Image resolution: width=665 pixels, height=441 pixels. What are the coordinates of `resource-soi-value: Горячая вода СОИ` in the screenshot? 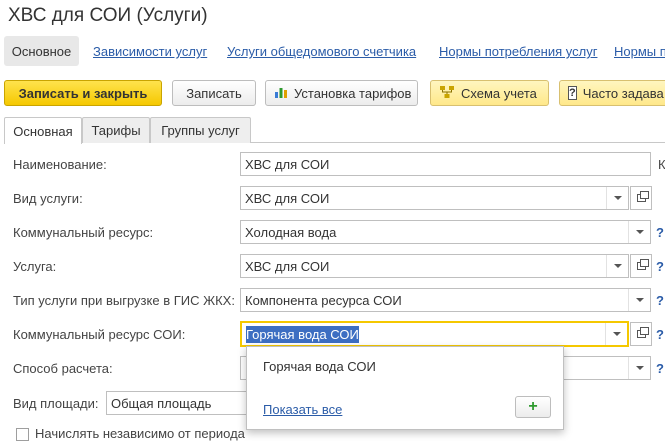 It's located at (302, 334).